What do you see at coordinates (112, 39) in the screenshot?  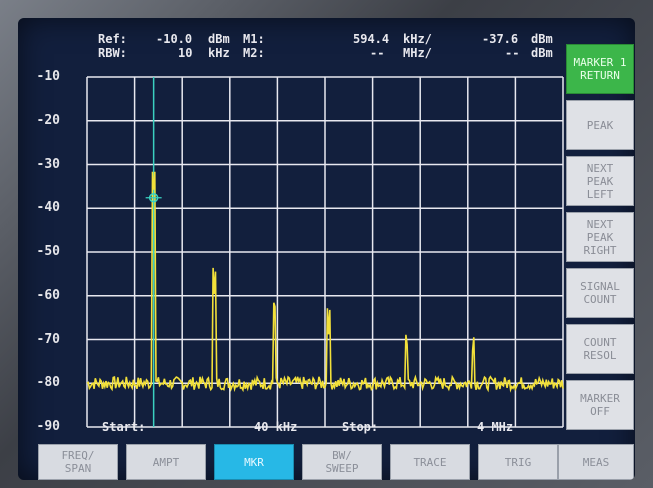 I see `ref-label: Ref:` at bounding box center [112, 39].